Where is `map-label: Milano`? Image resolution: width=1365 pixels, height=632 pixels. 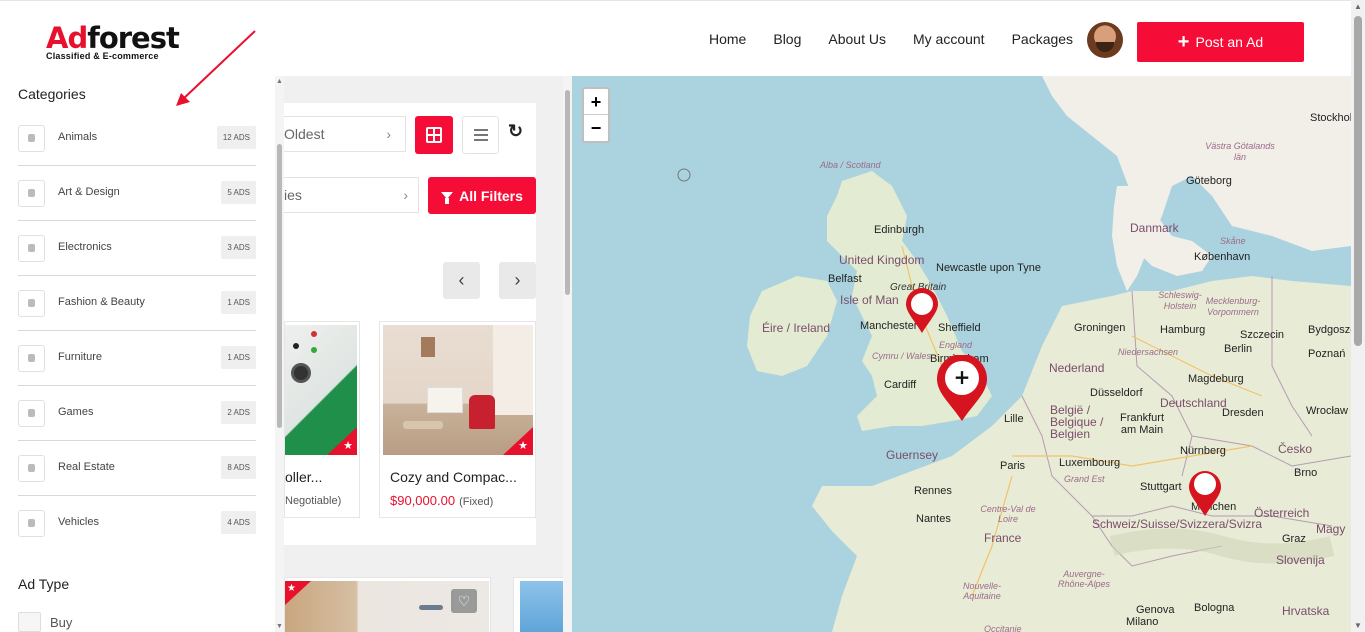 map-label: Milano is located at coordinates (1142, 622).